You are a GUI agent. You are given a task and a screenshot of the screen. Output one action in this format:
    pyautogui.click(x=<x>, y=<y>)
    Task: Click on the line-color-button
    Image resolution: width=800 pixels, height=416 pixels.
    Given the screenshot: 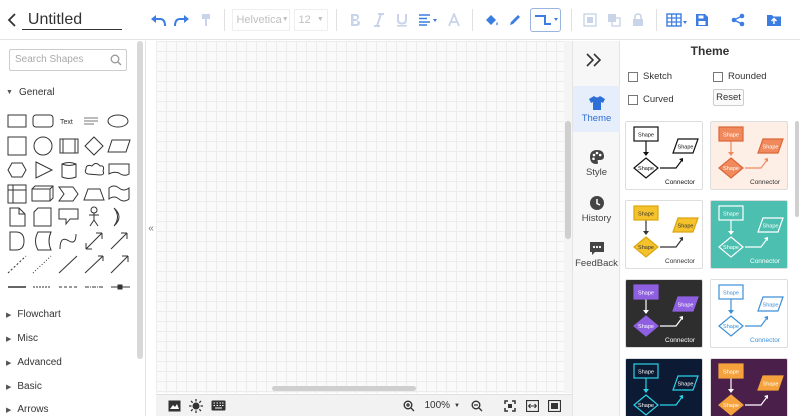 What is the action you would take?
    pyautogui.click(x=515, y=20)
    